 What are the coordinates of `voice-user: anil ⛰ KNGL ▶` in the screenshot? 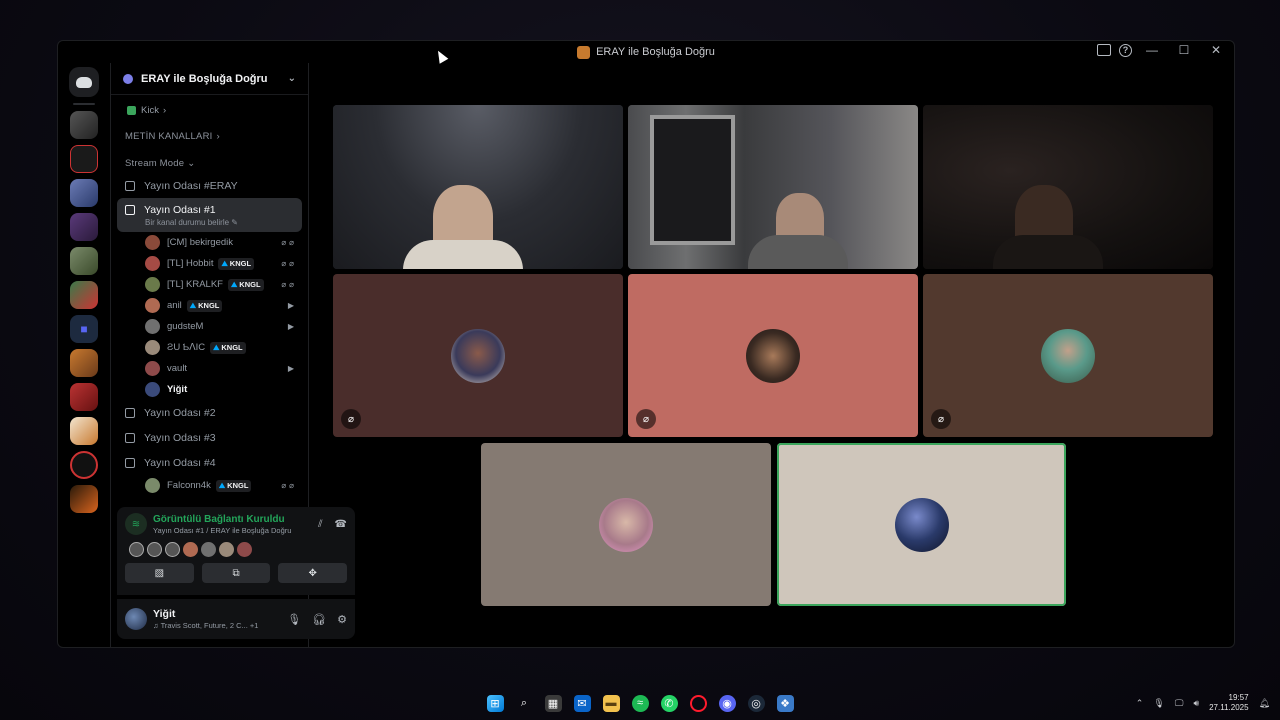 It's located at (209, 305).